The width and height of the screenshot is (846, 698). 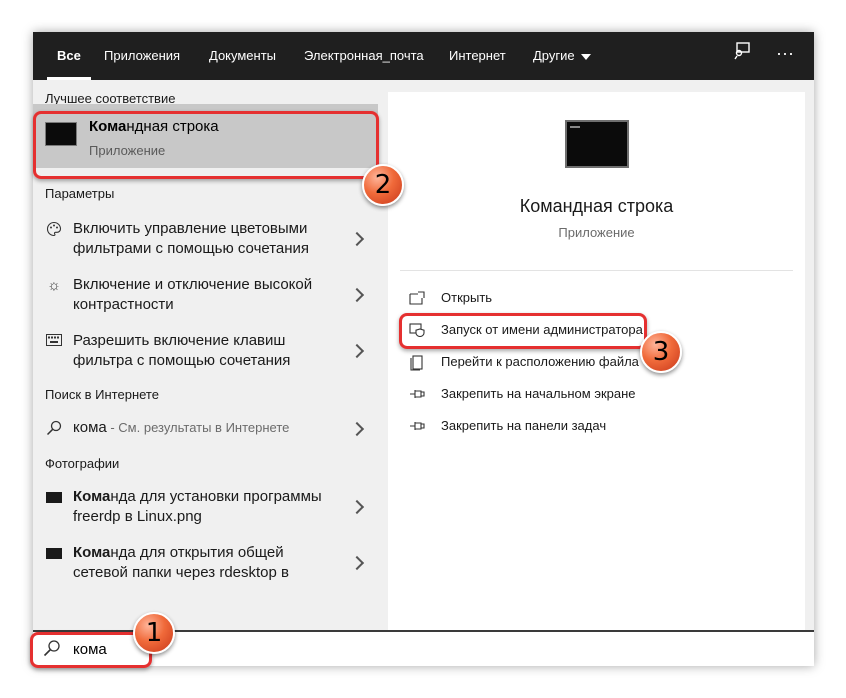 What do you see at coordinates (661, 352) in the screenshot?
I see `step-badge-3: 3` at bounding box center [661, 352].